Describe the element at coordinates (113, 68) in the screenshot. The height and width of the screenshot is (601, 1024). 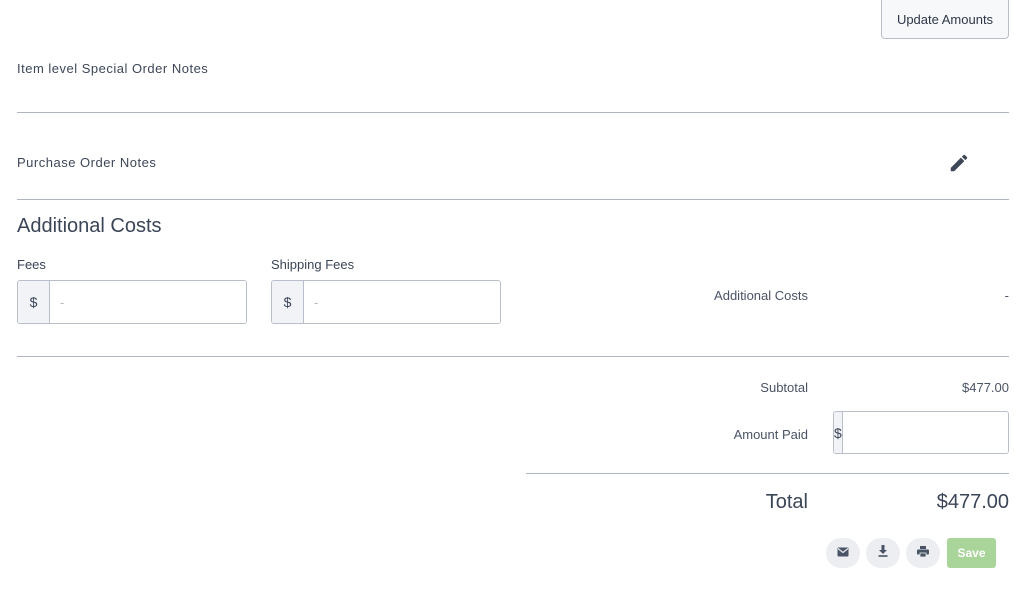
I see `item-level-notes-label: Item level Special Order Notes` at that location.